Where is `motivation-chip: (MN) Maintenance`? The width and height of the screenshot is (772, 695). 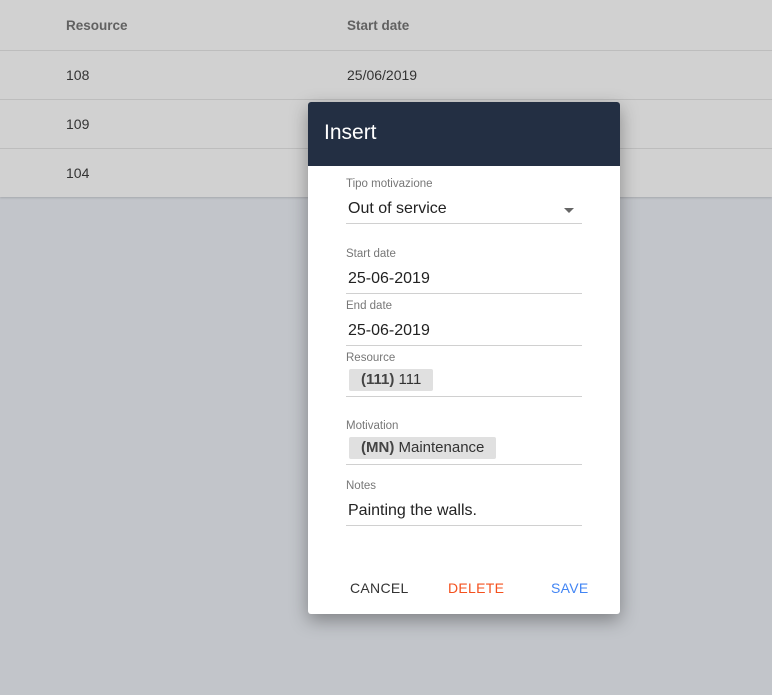
motivation-chip: (MN) Maintenance is located at coordinates (423, 448).